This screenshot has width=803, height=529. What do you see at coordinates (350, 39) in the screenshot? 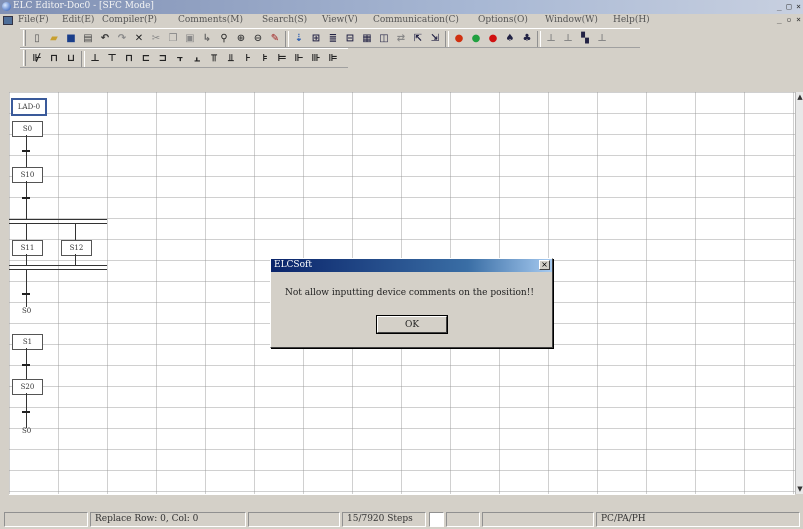
I see `sfc-icon: ⊟` at bounding box center [350, 39].